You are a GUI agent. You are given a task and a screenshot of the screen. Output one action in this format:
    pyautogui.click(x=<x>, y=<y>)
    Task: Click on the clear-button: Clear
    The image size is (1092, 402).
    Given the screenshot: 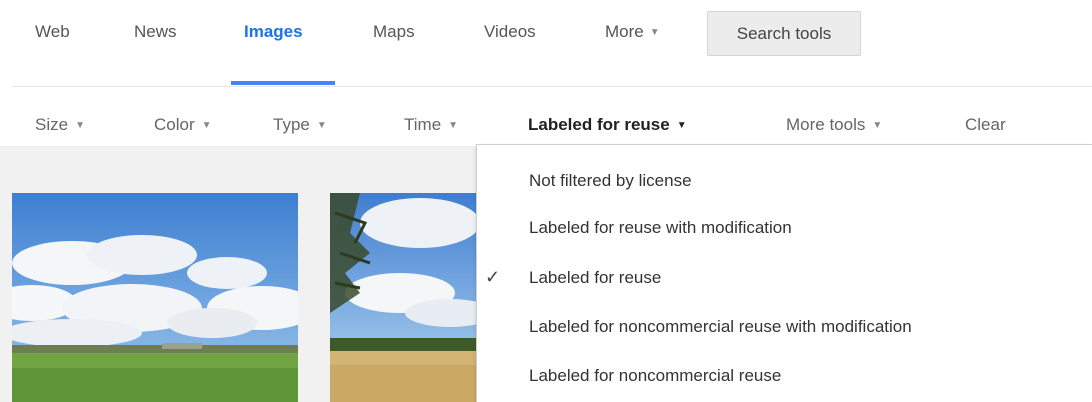 What is the action you would take?
    pyautogui.click(x=985, y=125)
    